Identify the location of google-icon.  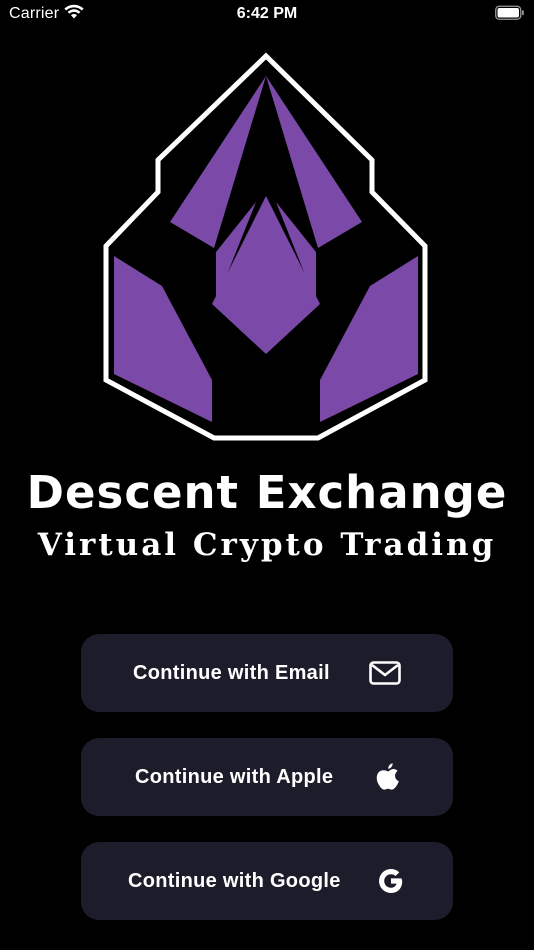
(391, 881).